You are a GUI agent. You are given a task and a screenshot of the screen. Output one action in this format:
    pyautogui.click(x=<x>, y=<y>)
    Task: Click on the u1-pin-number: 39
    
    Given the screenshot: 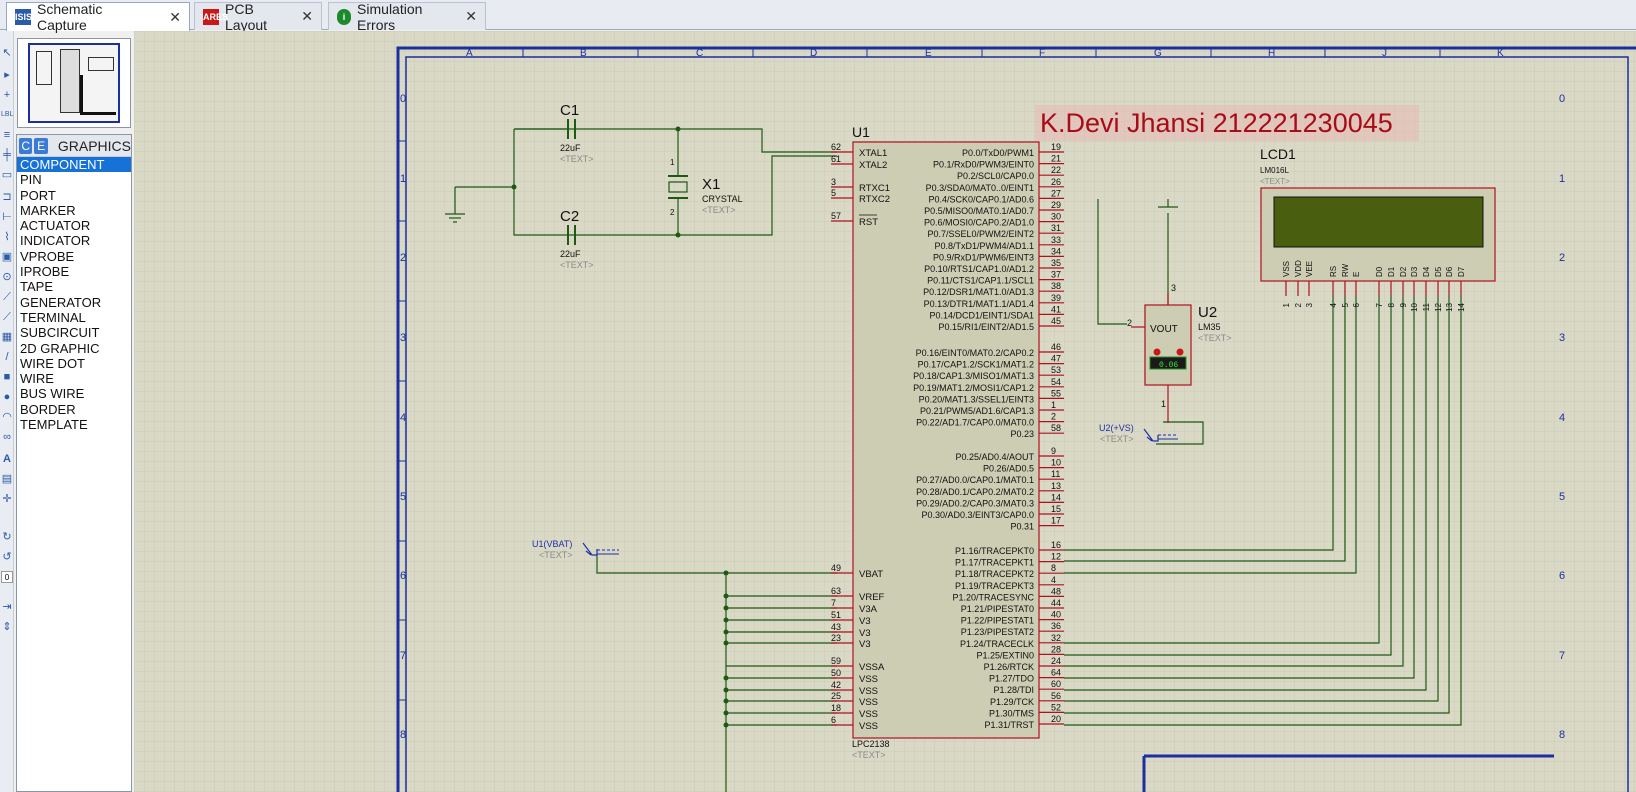 What is the action you would take?
    pyautogui.click(x=1056, y=298)
    